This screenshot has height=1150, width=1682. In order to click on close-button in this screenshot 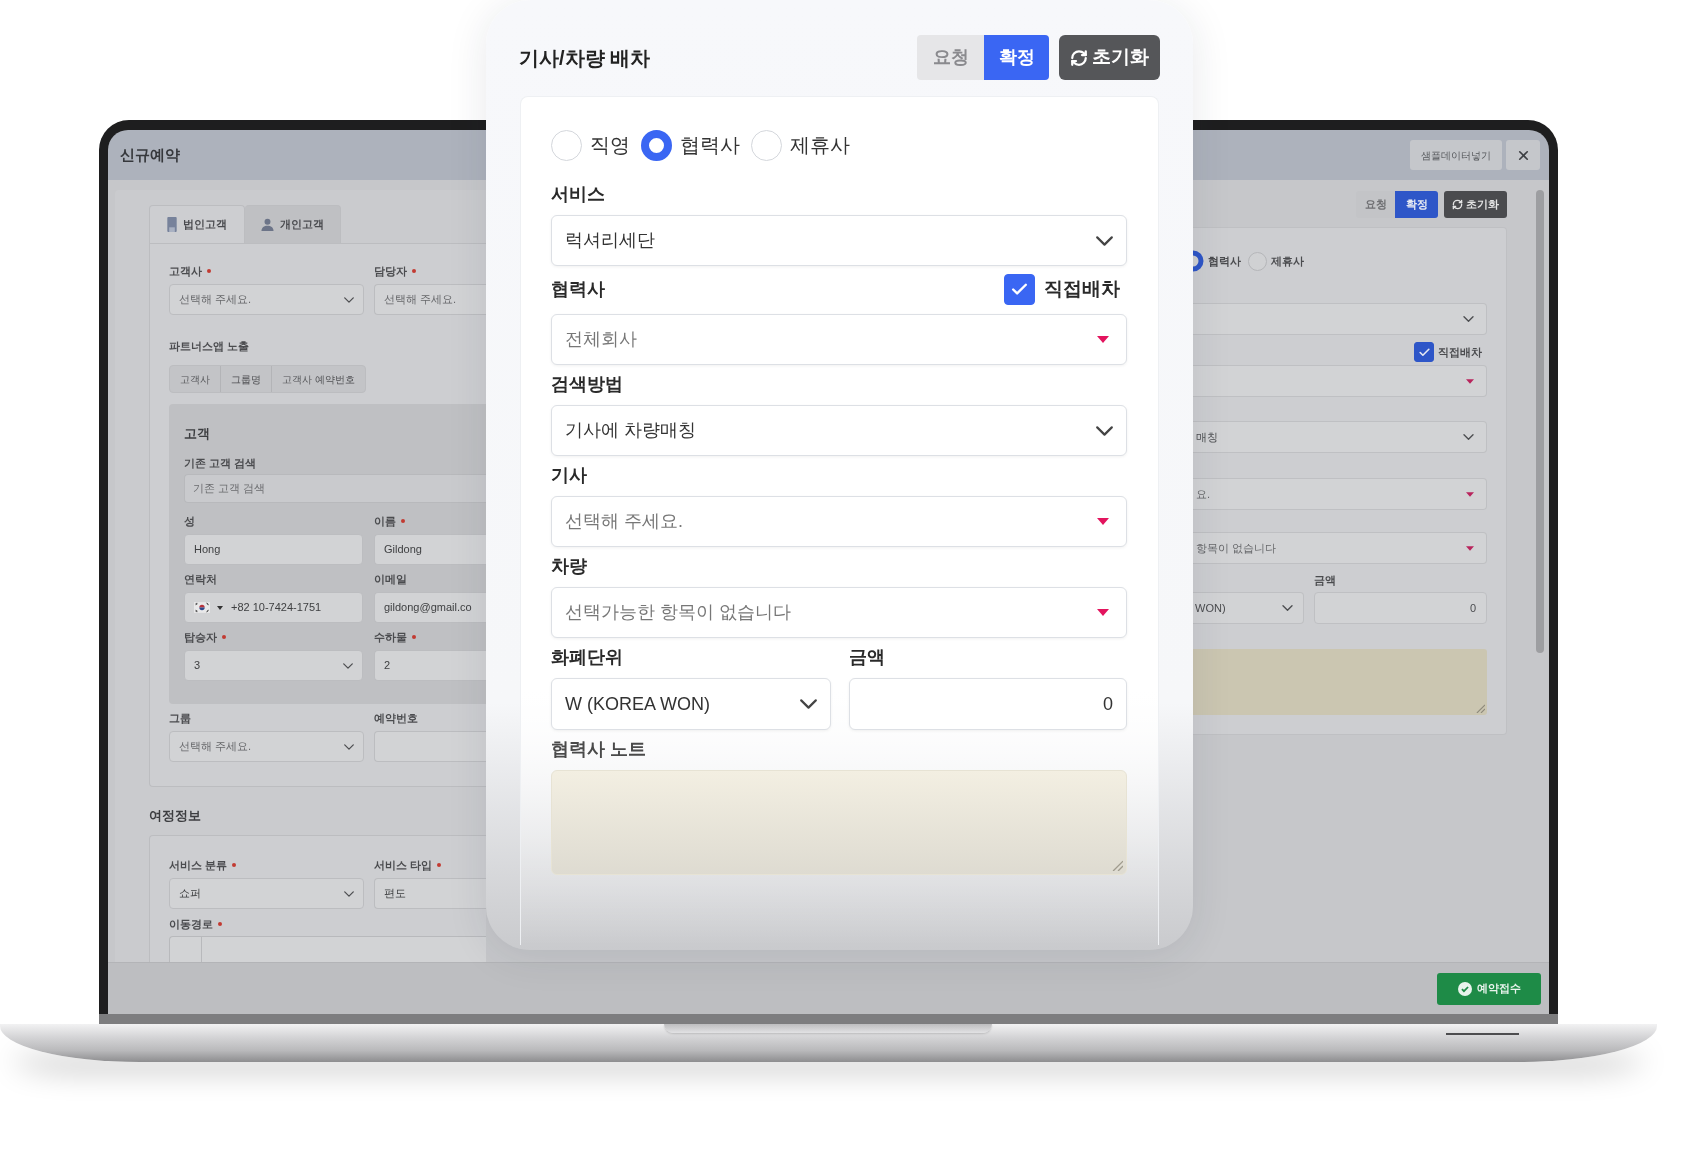, I will do `click(1523, 155)`.